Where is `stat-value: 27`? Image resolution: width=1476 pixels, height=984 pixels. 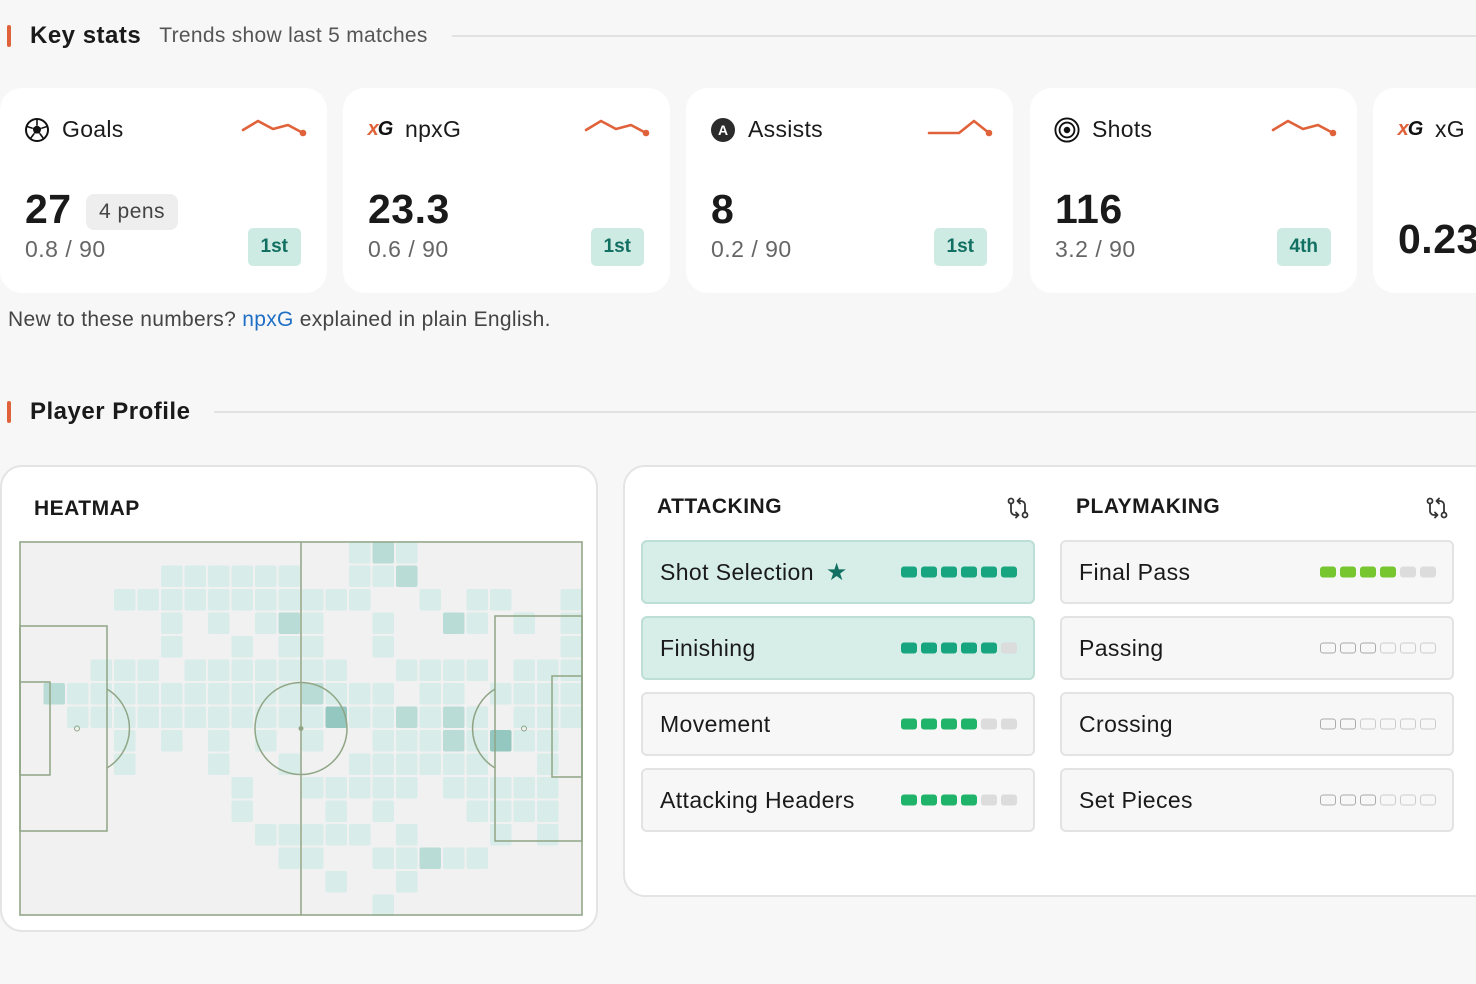 stat-value: 27 is located at coordinates (48, 209).